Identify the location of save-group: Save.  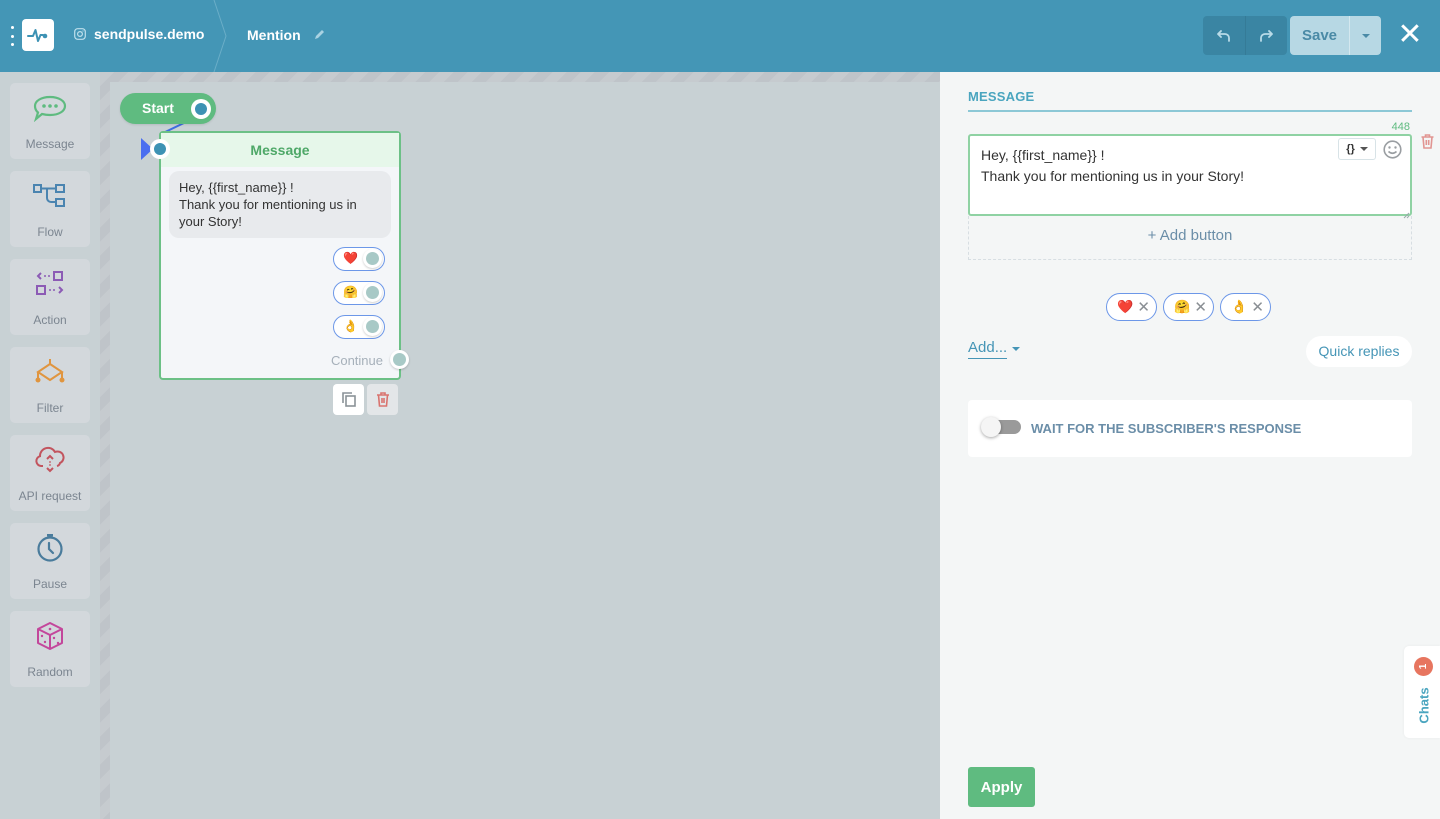
(1335, 35).